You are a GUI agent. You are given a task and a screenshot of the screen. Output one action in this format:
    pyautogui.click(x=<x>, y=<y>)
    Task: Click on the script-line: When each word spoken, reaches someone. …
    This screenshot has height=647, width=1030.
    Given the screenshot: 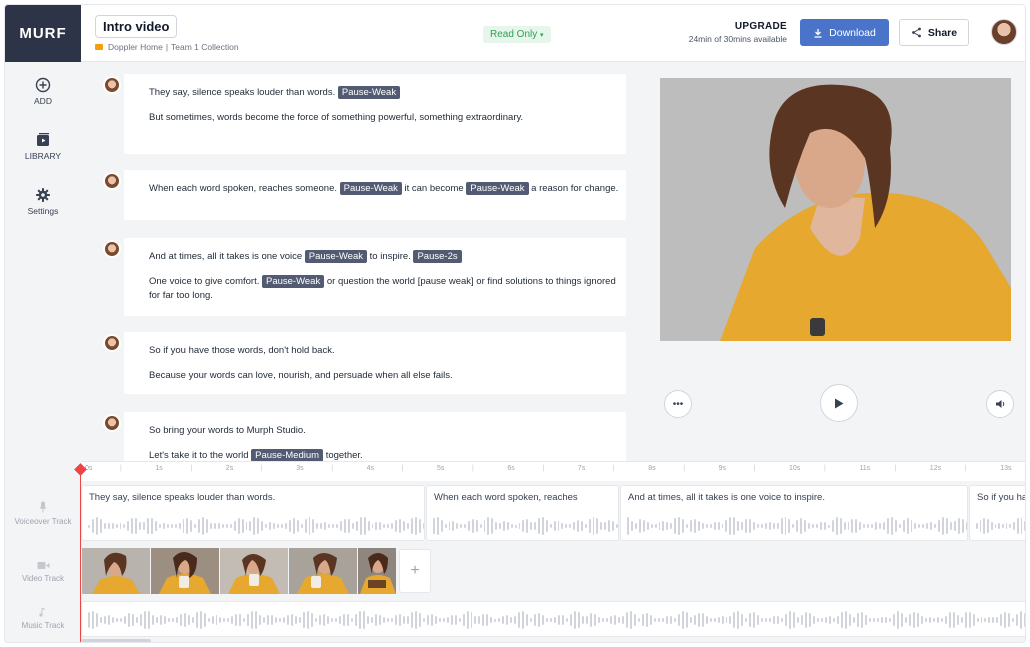 What is the action you would take?
    pyautogui.click(x=387, y=189)
    